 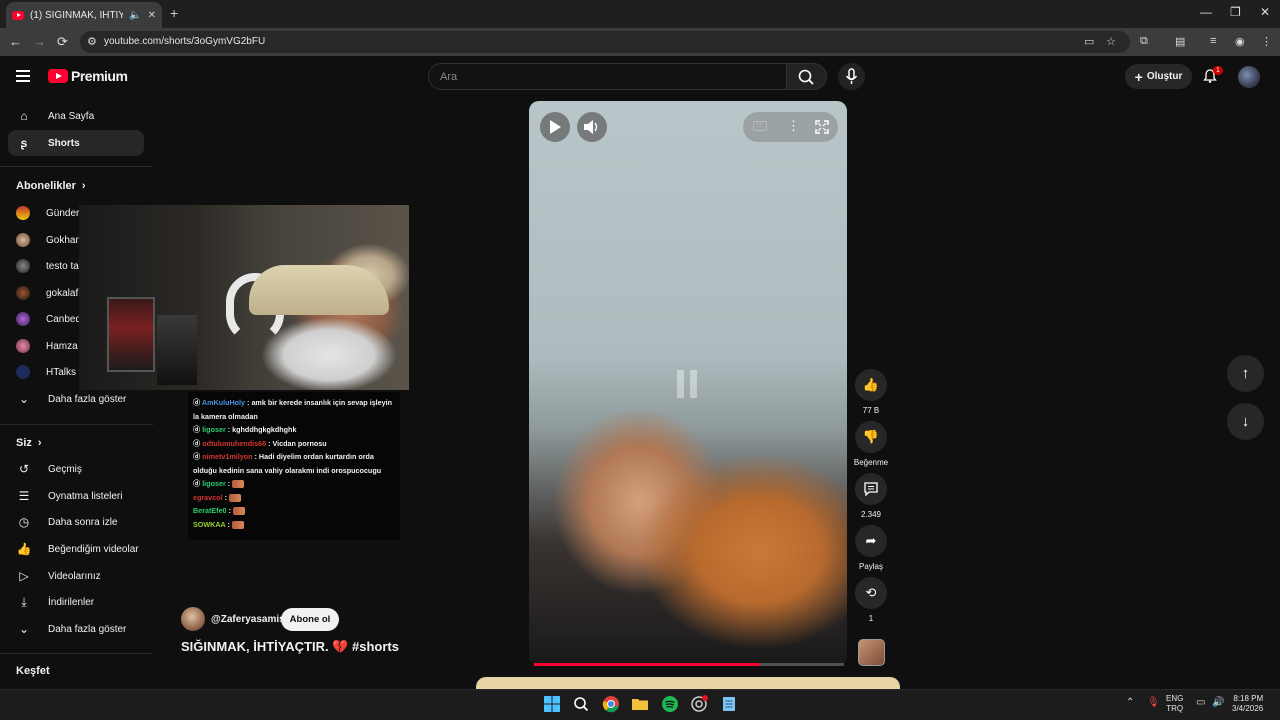 What do you see at coordinates (552, 704) in the screenshot?
I see `windows-start-icon` at bounding box center [552, 704].